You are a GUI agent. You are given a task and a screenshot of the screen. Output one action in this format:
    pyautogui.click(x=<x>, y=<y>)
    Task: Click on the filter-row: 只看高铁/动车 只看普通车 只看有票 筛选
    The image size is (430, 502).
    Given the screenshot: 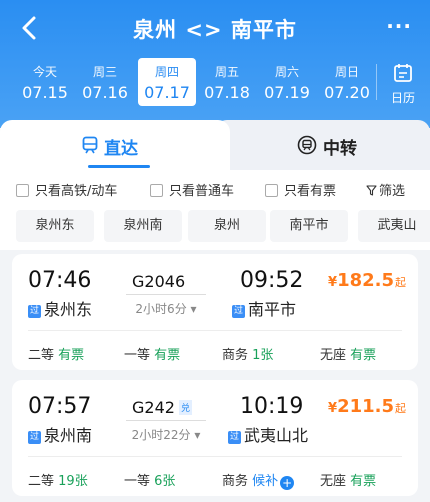 What is the action you would take?
    pyautogui.click(x=215, y=188)
    